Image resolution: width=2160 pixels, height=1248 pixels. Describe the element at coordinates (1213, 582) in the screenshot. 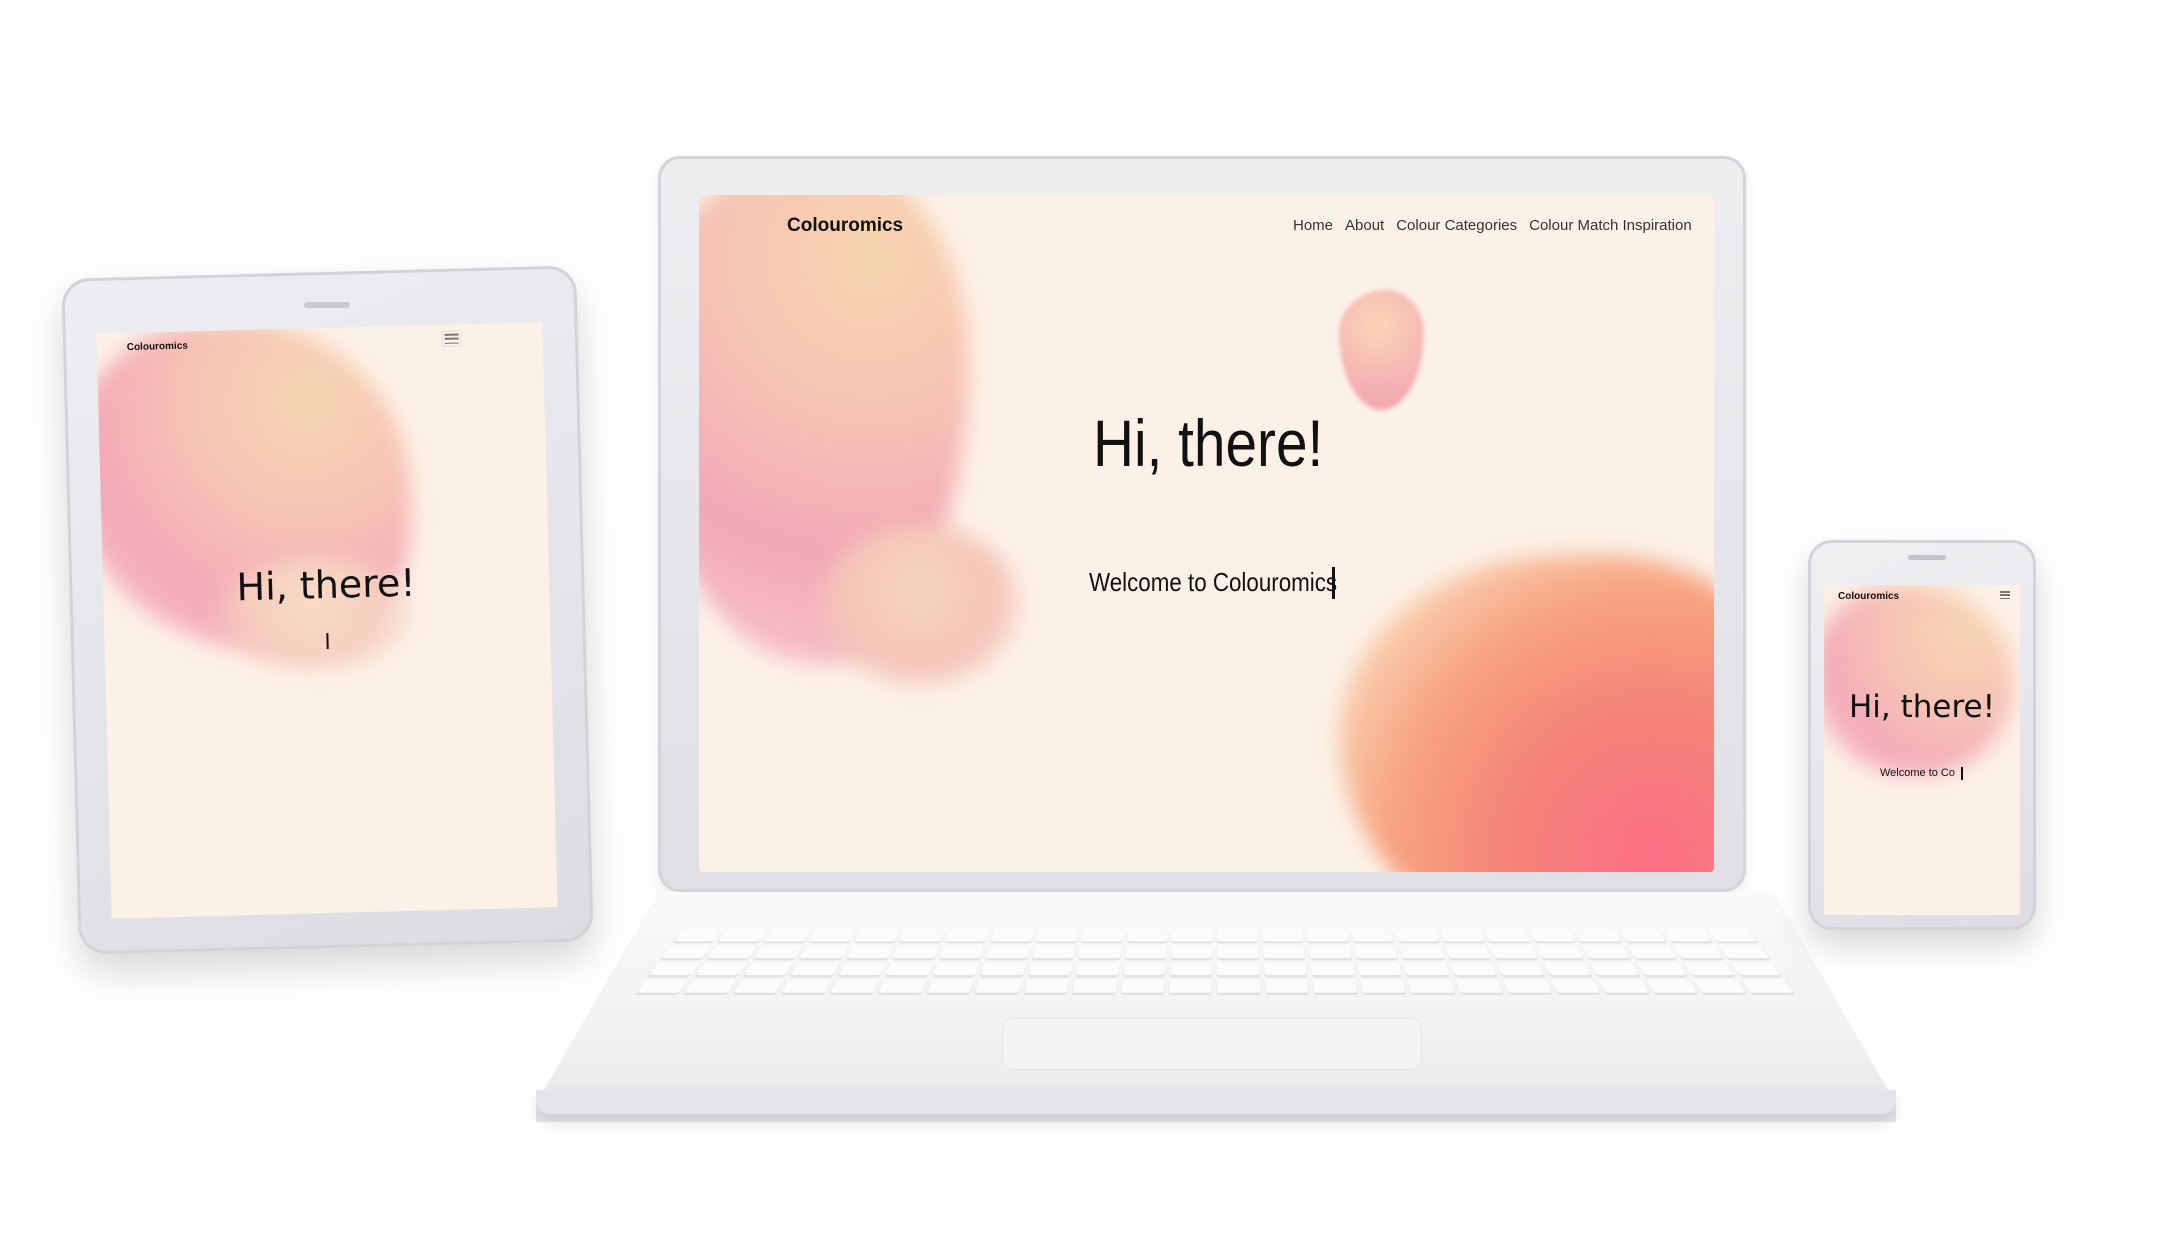

I see `welcome-text: Welcome to Colouromics` at that location.